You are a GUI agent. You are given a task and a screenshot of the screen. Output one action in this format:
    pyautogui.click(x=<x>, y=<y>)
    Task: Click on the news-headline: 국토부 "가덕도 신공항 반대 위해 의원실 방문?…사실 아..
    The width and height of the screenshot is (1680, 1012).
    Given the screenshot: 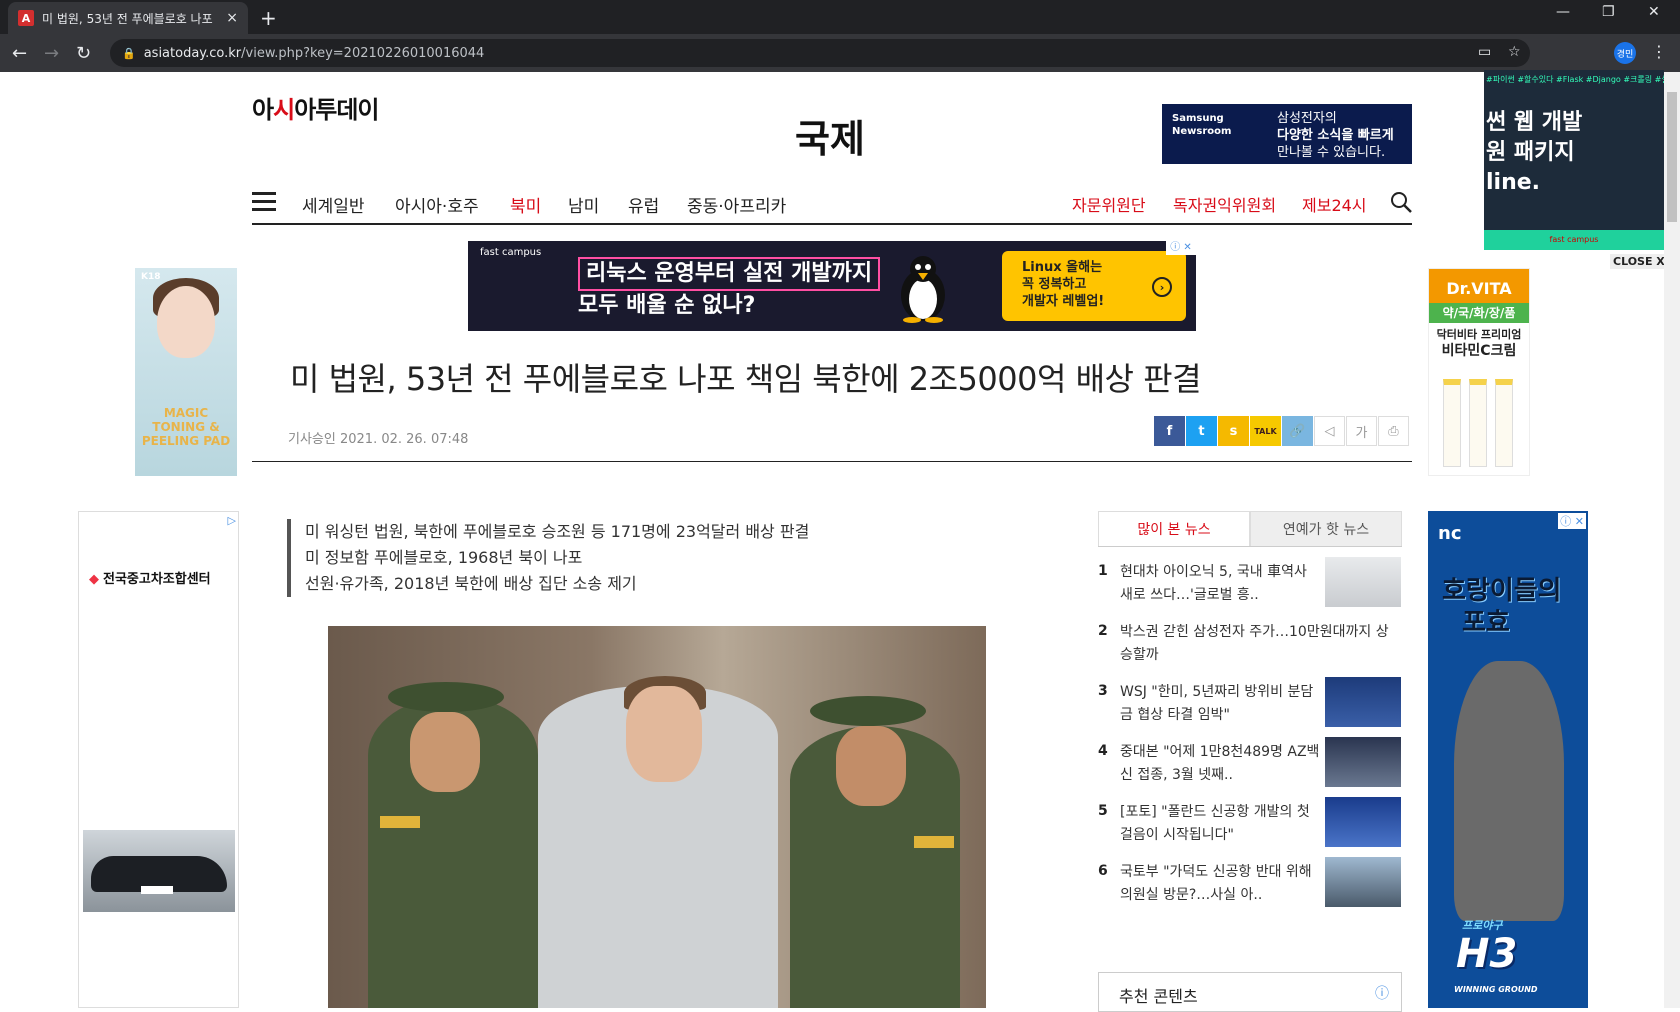 What is the action you would take?
    pyautogui.click(x=1220, y=884)
    